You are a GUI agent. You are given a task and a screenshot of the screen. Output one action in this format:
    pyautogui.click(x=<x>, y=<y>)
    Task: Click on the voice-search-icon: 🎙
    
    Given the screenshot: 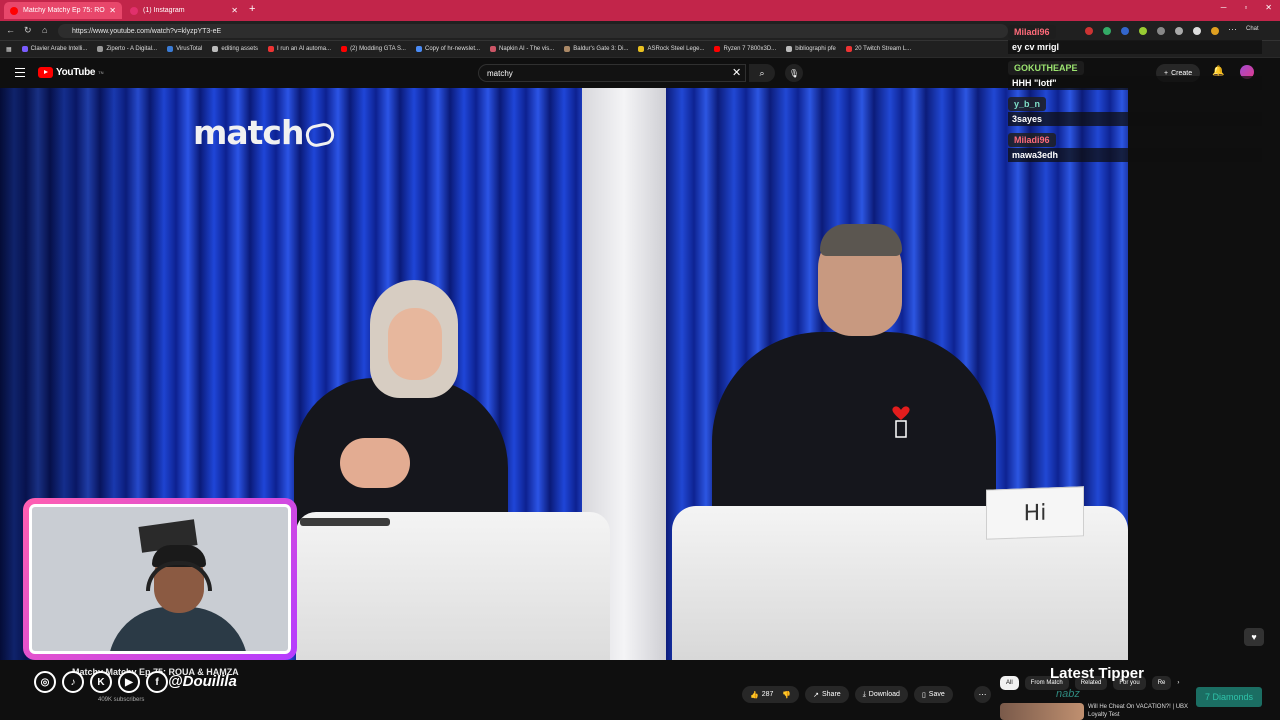 What is the action you would take?
    pyautogui.click(x=794, y=73)
    